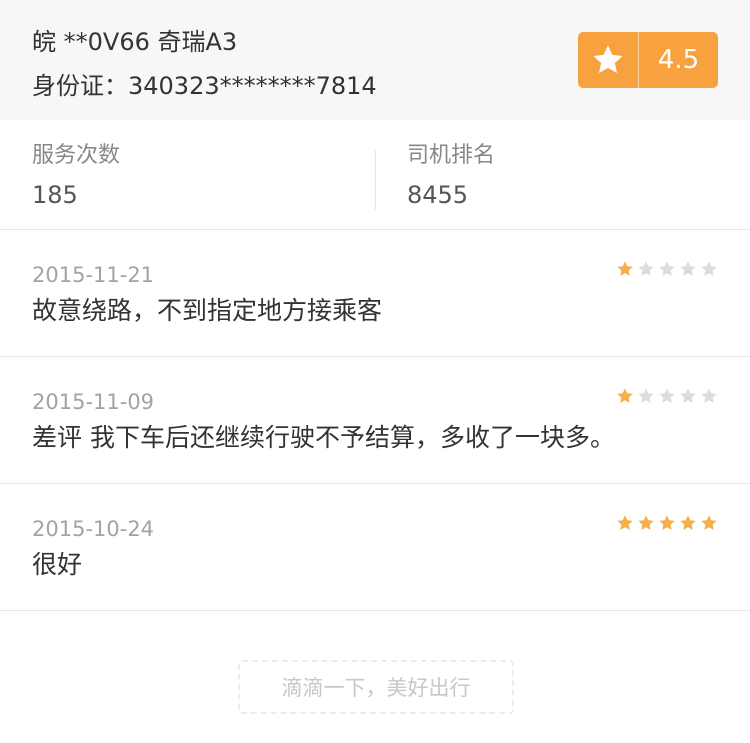  Describe the element at coordinates (678, 60) in the screenshot. I see `rating-value: 4.5` at that location.